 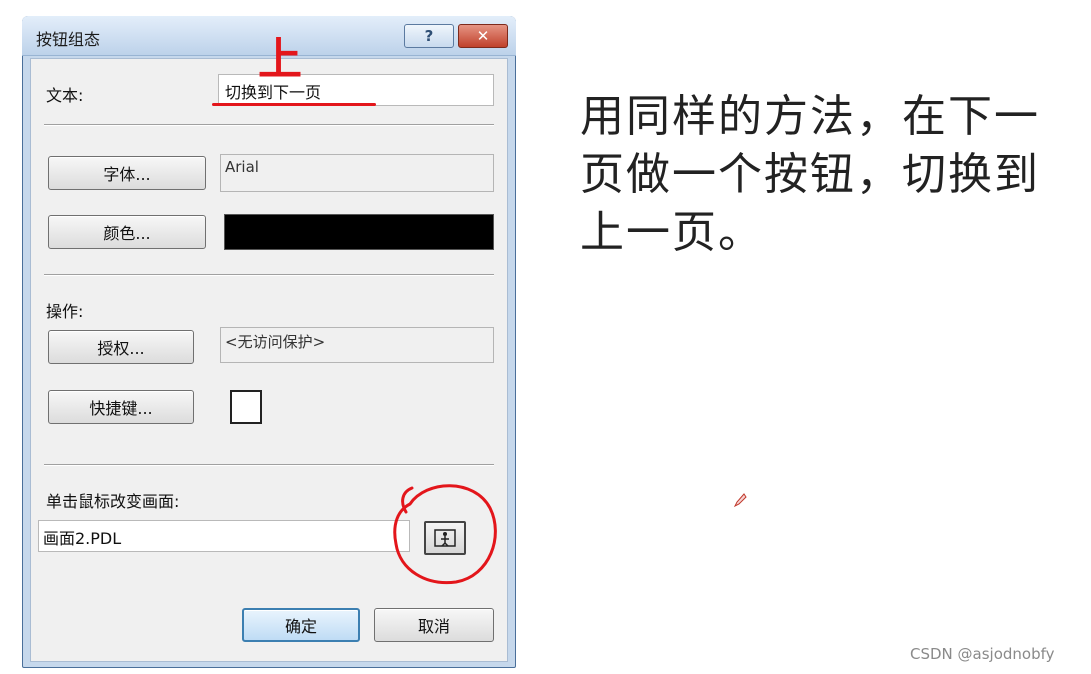 I want to click on dialog-title: 按钮组态, so click(x=68, y=39).